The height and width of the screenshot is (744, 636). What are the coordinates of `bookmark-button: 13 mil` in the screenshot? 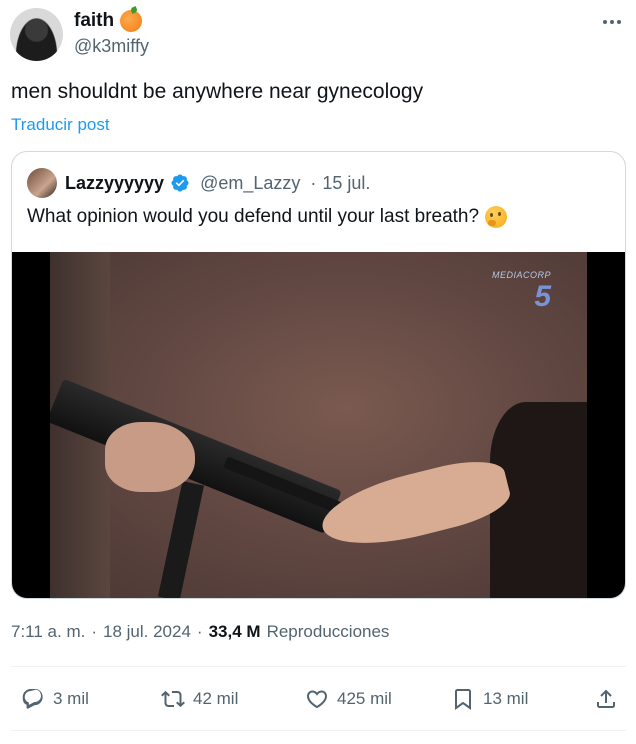 It's located at (489, 699).